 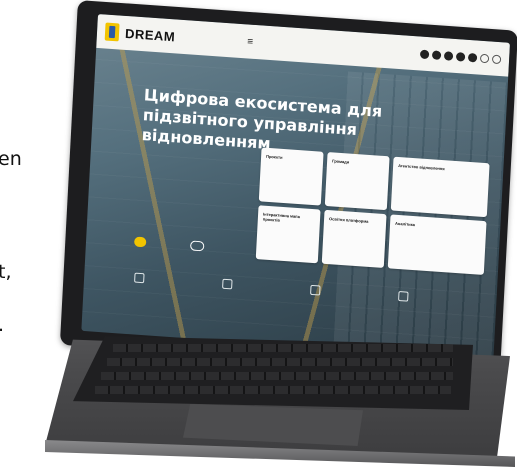 I want to click on menu-icon: ≡, so click(x=250, y=41).